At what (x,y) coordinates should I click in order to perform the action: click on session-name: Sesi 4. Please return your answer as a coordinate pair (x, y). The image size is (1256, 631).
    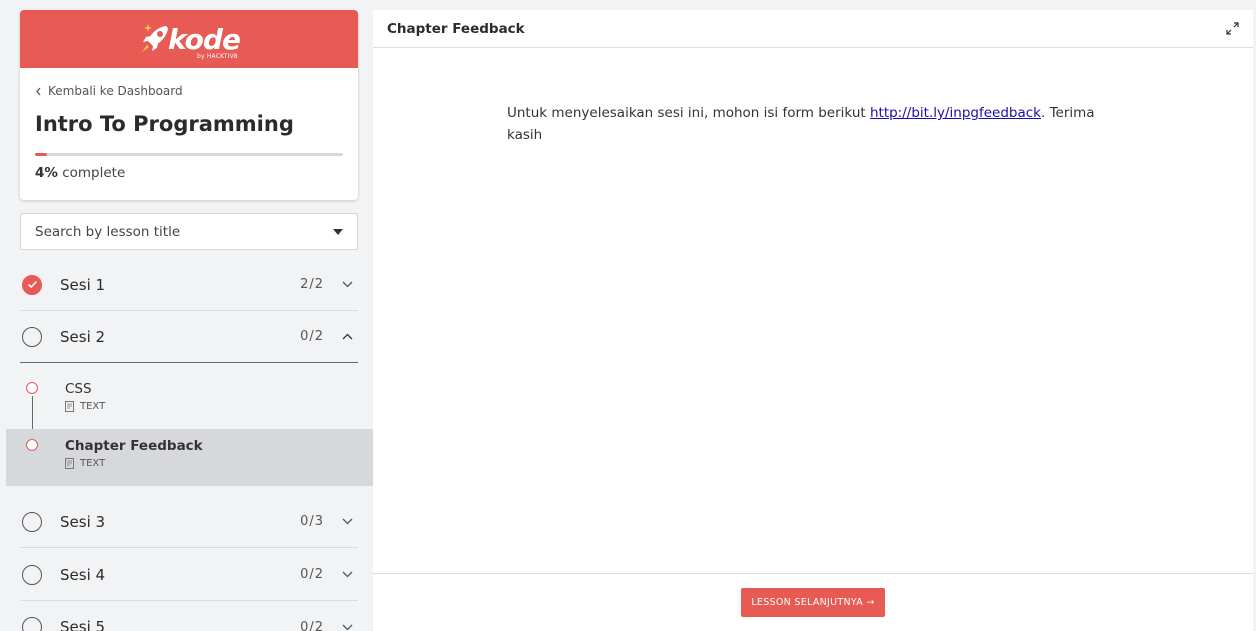
    Looking at the image, I should click on (83, 574).